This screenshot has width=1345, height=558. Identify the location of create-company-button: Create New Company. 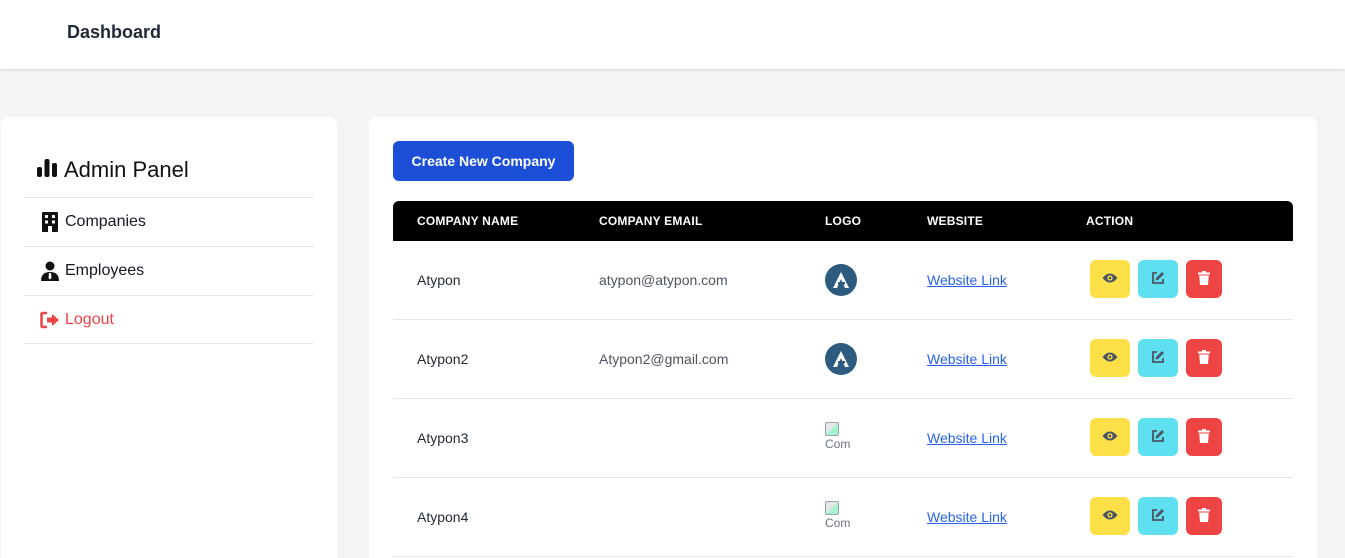
(483, 161).